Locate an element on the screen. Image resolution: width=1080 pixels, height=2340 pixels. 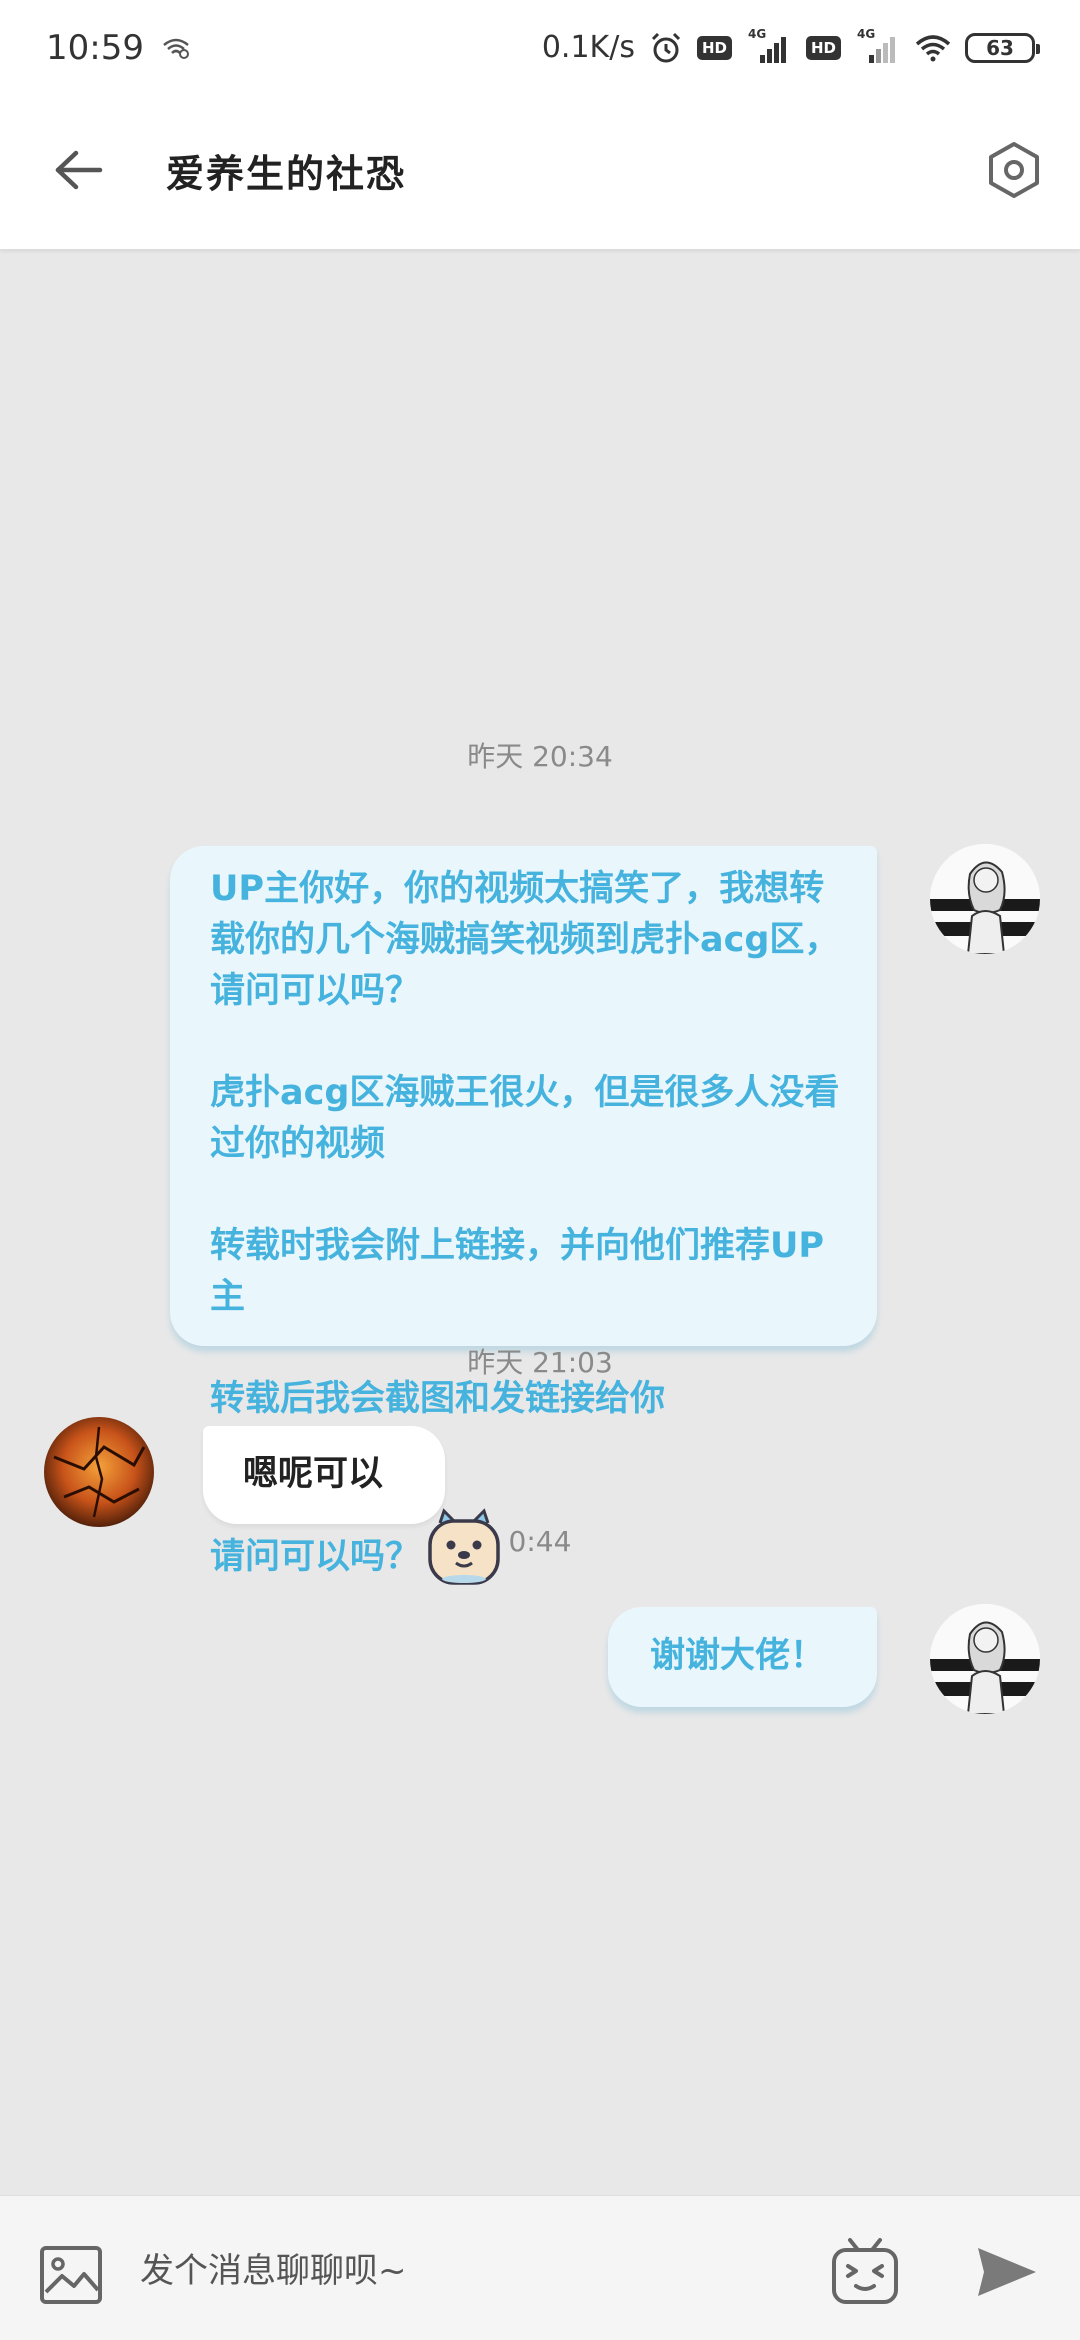
orange-texture-avatar-icon is located at coordinates (99, 1472).